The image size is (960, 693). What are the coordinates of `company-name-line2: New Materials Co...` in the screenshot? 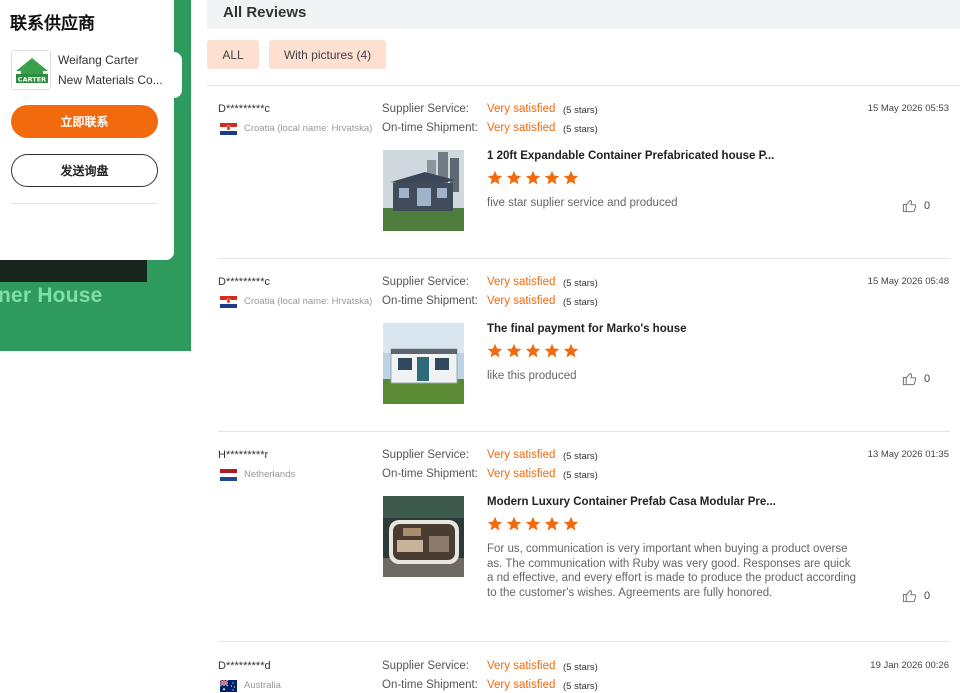 It's located at (110, 80).